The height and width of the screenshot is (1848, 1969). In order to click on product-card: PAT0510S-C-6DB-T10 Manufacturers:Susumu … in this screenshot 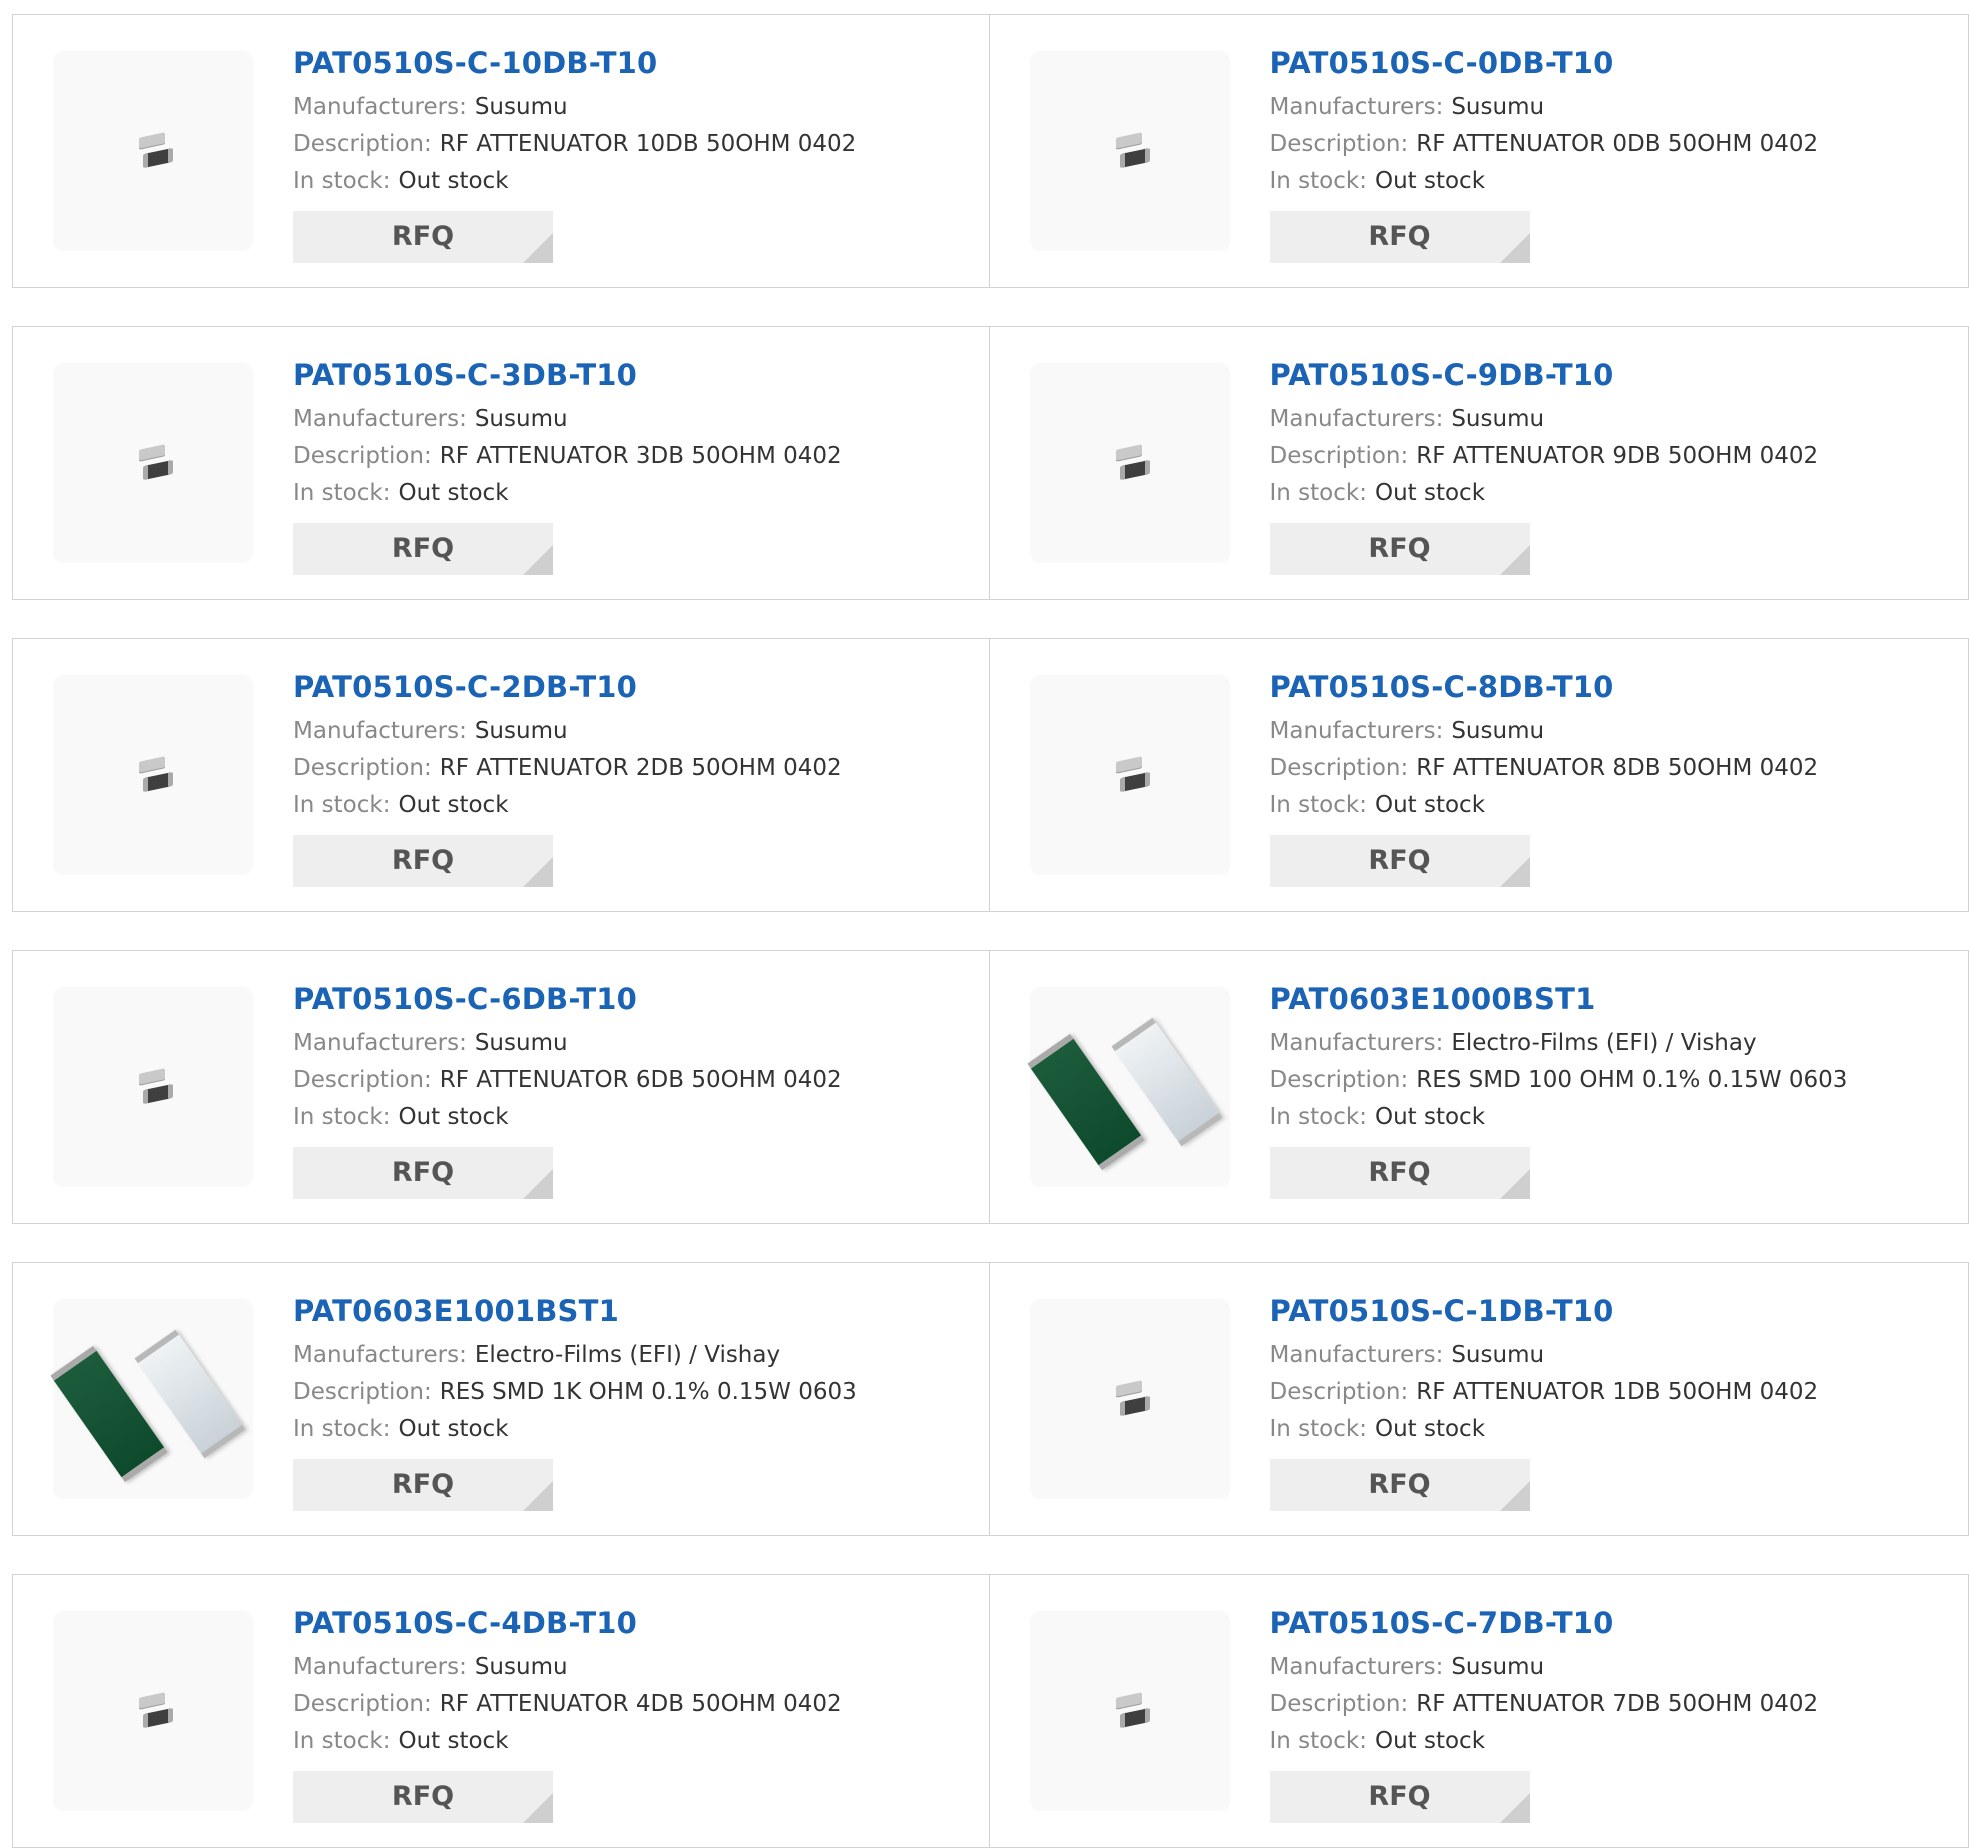, I will do `click(501, 1087)`.